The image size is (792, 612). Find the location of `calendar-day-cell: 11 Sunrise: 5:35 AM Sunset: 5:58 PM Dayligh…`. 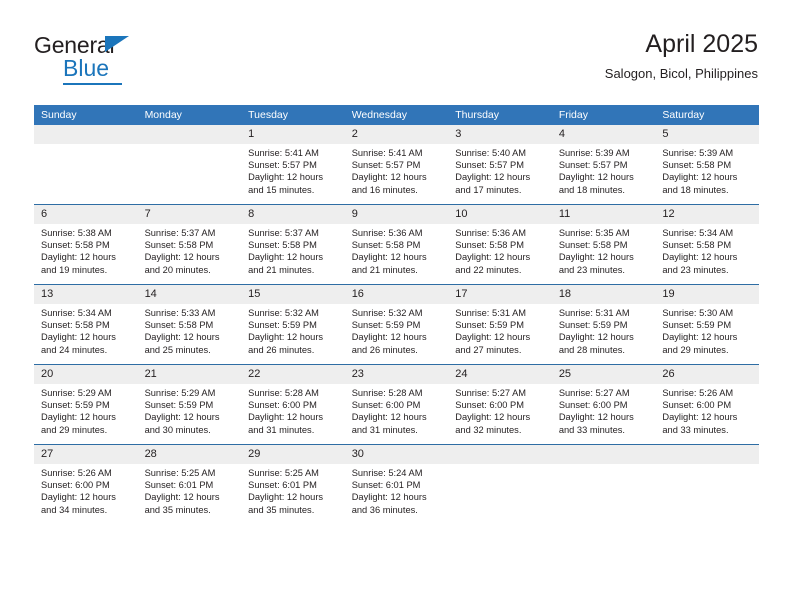

calendar-day-cell: 11 Sunrise: 5:35 AM Sunset: 5:58 PM Dayligh… is located at coordinates (603, 244).